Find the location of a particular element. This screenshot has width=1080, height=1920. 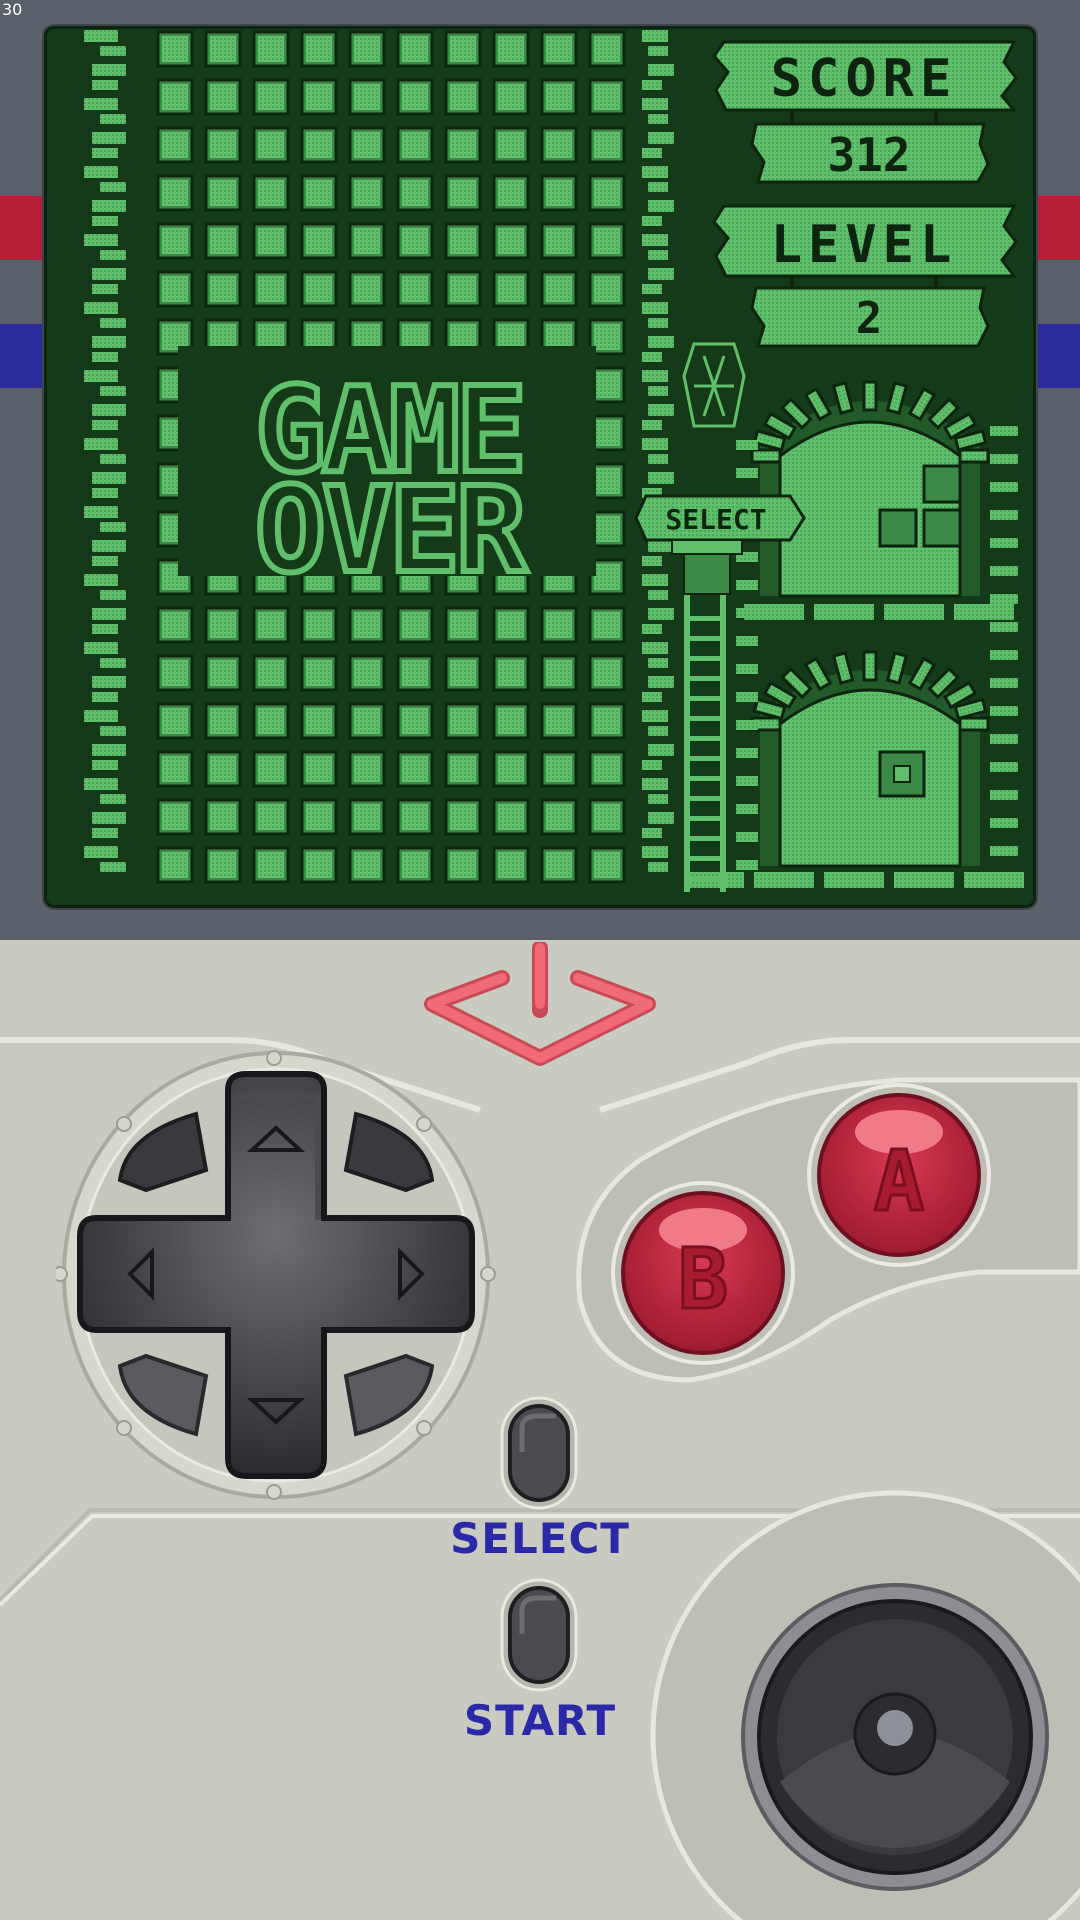

ledge-brick is located at coordinates (984, 612).